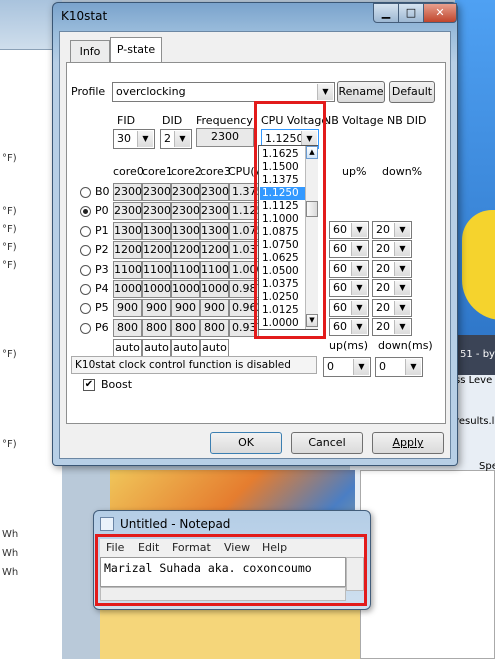 The width and height of the screenshot is (495, 659). What do you see at coordinates (176, 139) in the screenshot?
I see `did-select: 2 ▼` at bounding box center [176, 139].